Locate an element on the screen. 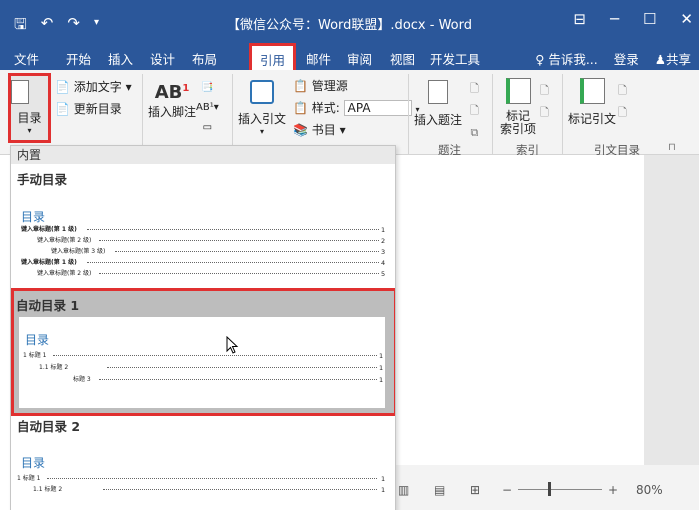 The image size is (699, 510). update-table-icon: 🗋 is located at coordinates (474, 110).